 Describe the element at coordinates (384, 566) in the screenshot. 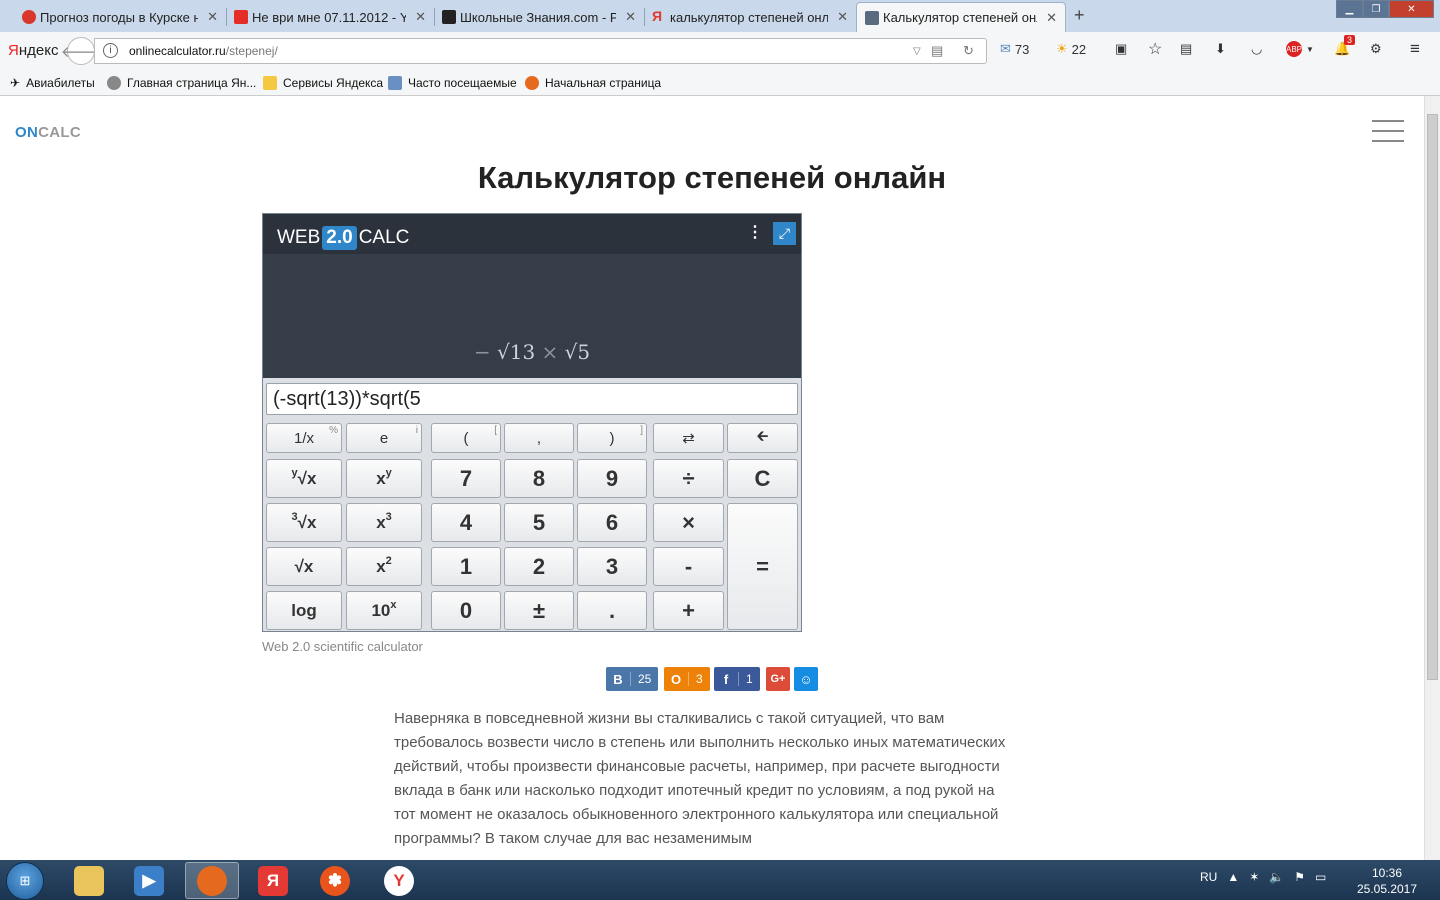

I see `square-key: x2` at that location.